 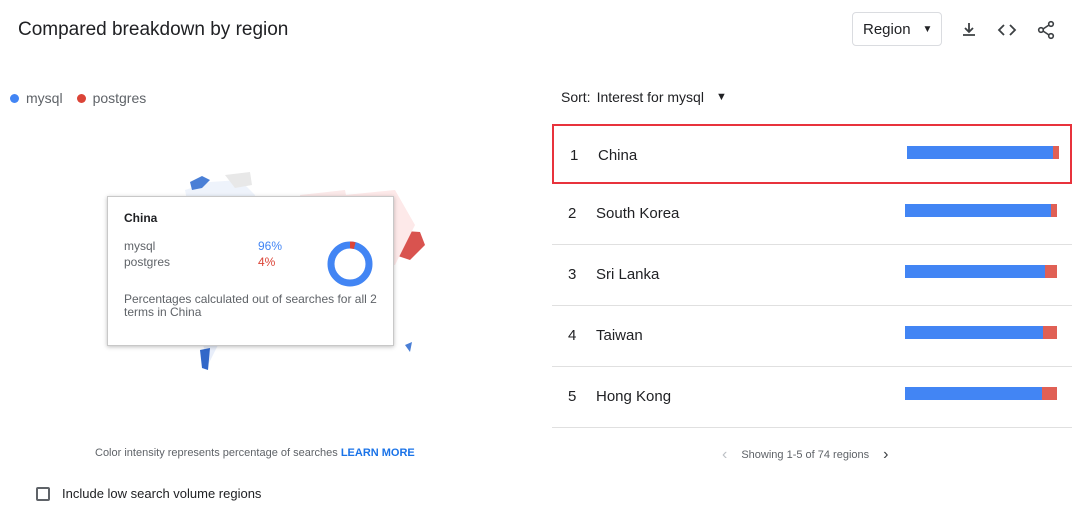 I want to click on region-name: Hong Kong, so click(x=634, y=396).